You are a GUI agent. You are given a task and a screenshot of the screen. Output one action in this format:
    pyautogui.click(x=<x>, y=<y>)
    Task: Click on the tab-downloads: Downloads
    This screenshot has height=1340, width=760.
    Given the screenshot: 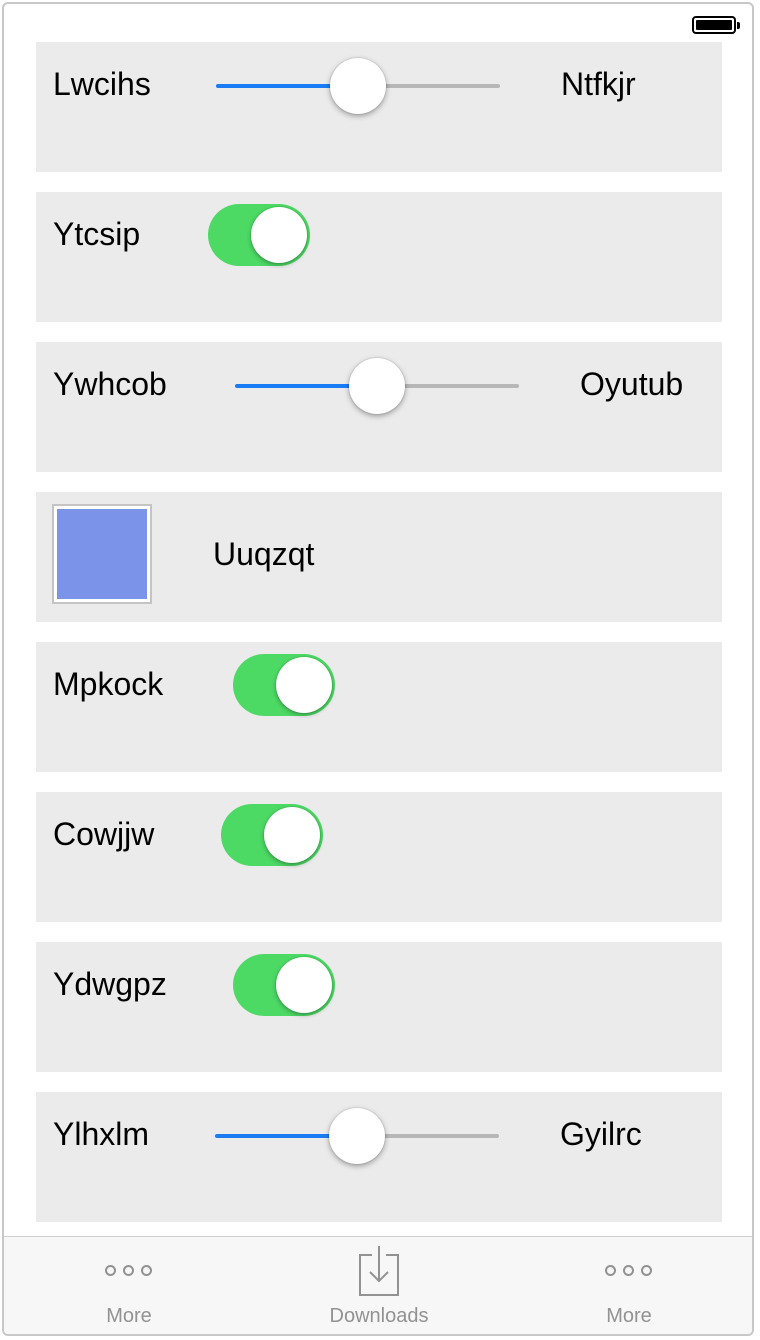 What is the action you would take?
    pyautogui.click(x=379, y=1285)
    